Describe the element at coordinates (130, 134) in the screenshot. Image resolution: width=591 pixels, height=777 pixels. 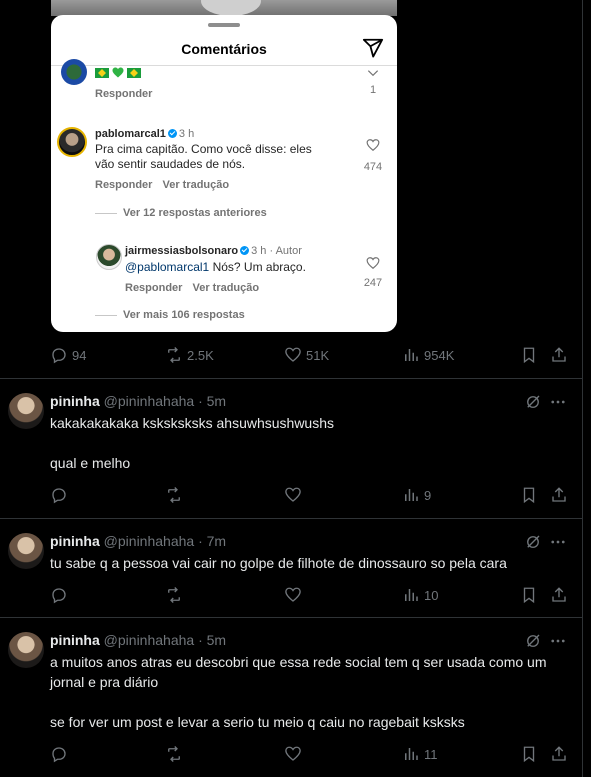
I see `comment-user: pablomarcal1` at that location.